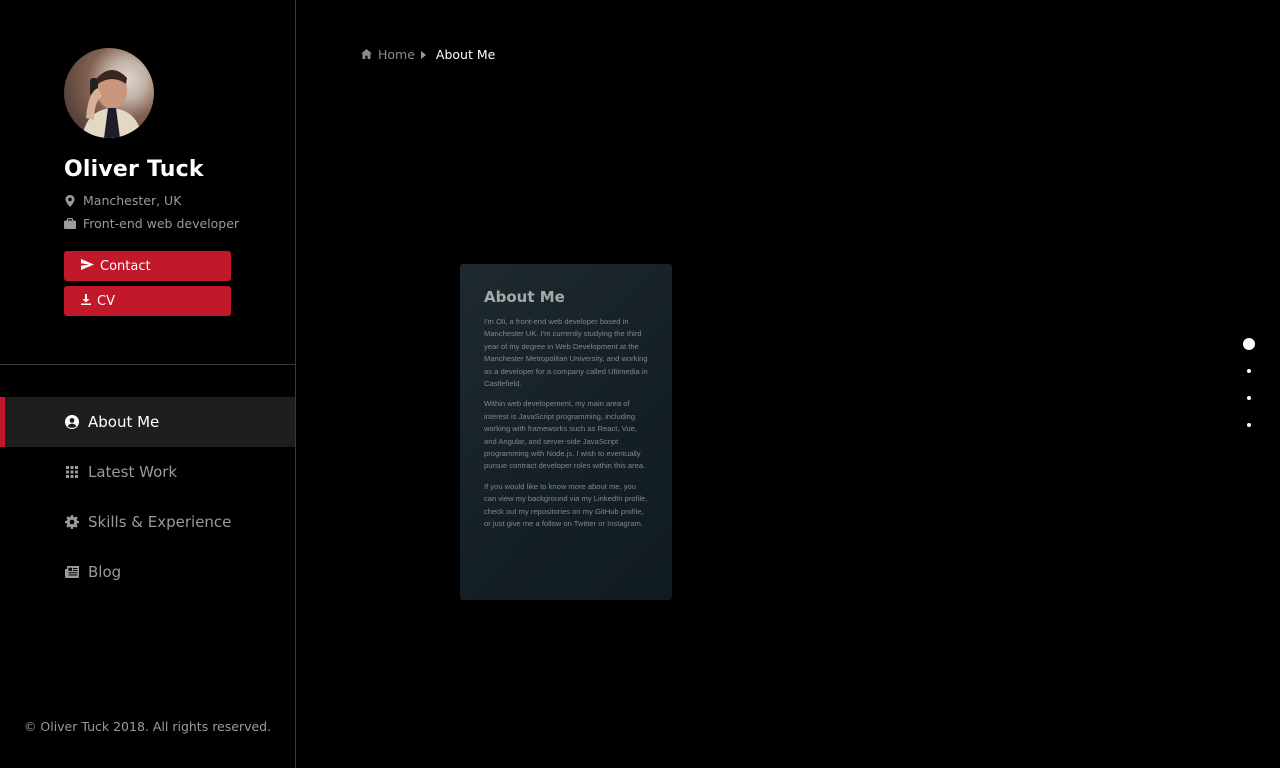 This screenshot has width=1280, height=768. Describe the element at coordinates (396, 54) in the screenshot. I see `breadcrumb-home-link: Home` at that location.